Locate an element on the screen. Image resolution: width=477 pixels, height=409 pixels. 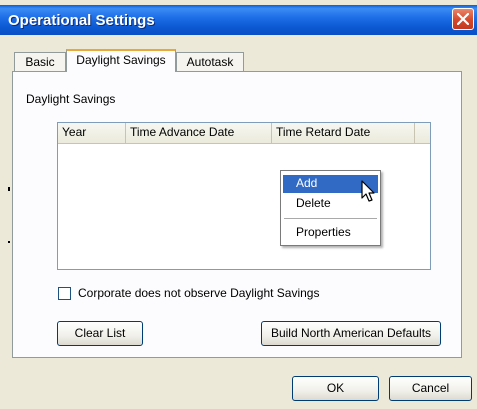
list-header: Year Time Advance Date Time Retard Date is located at coordinates (244, 133).